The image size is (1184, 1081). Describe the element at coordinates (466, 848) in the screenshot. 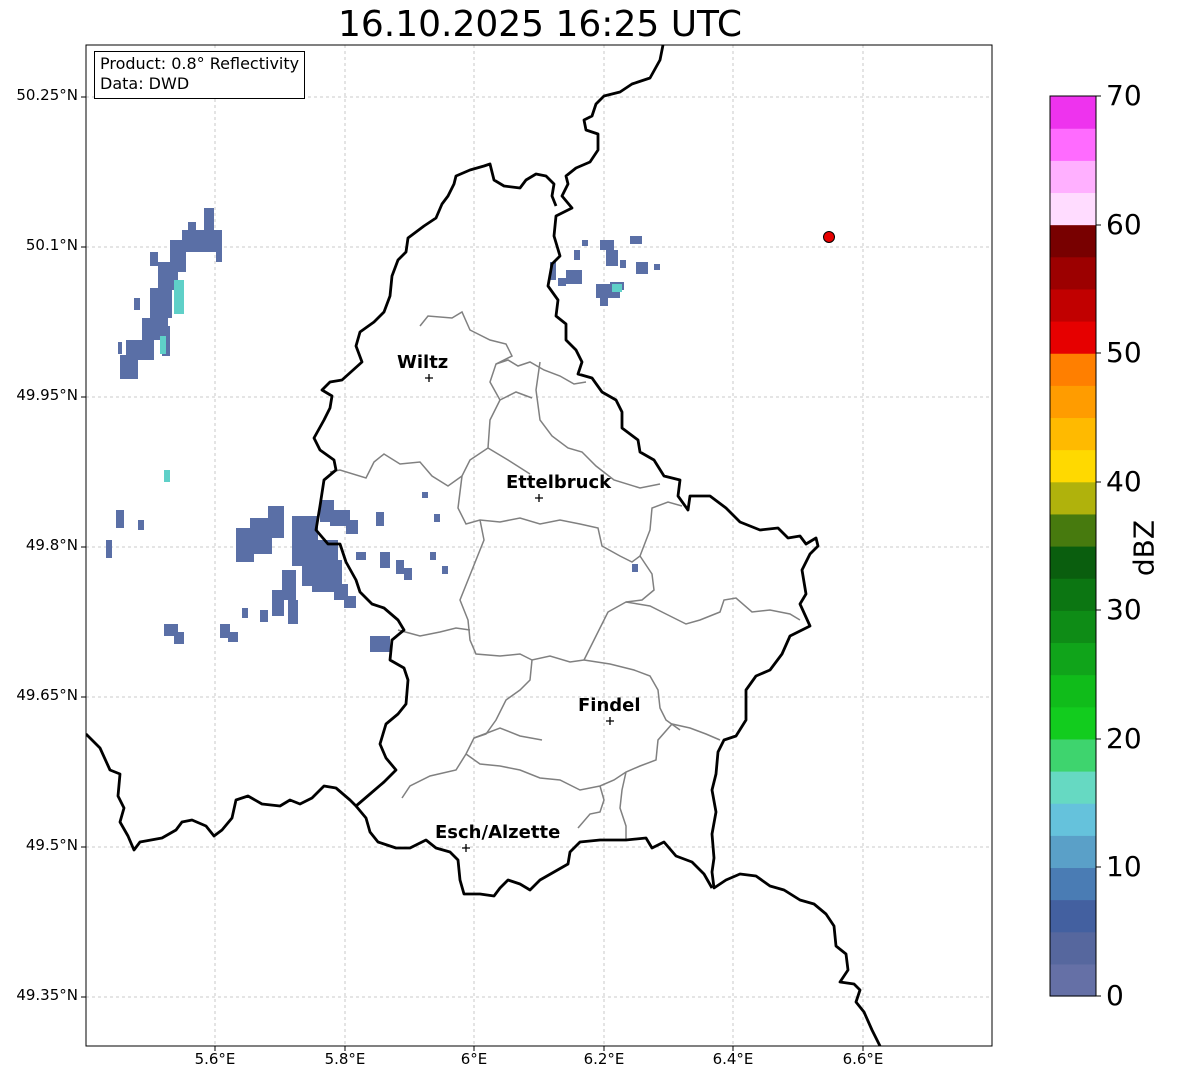

I see `city-marker-esch` at that location.